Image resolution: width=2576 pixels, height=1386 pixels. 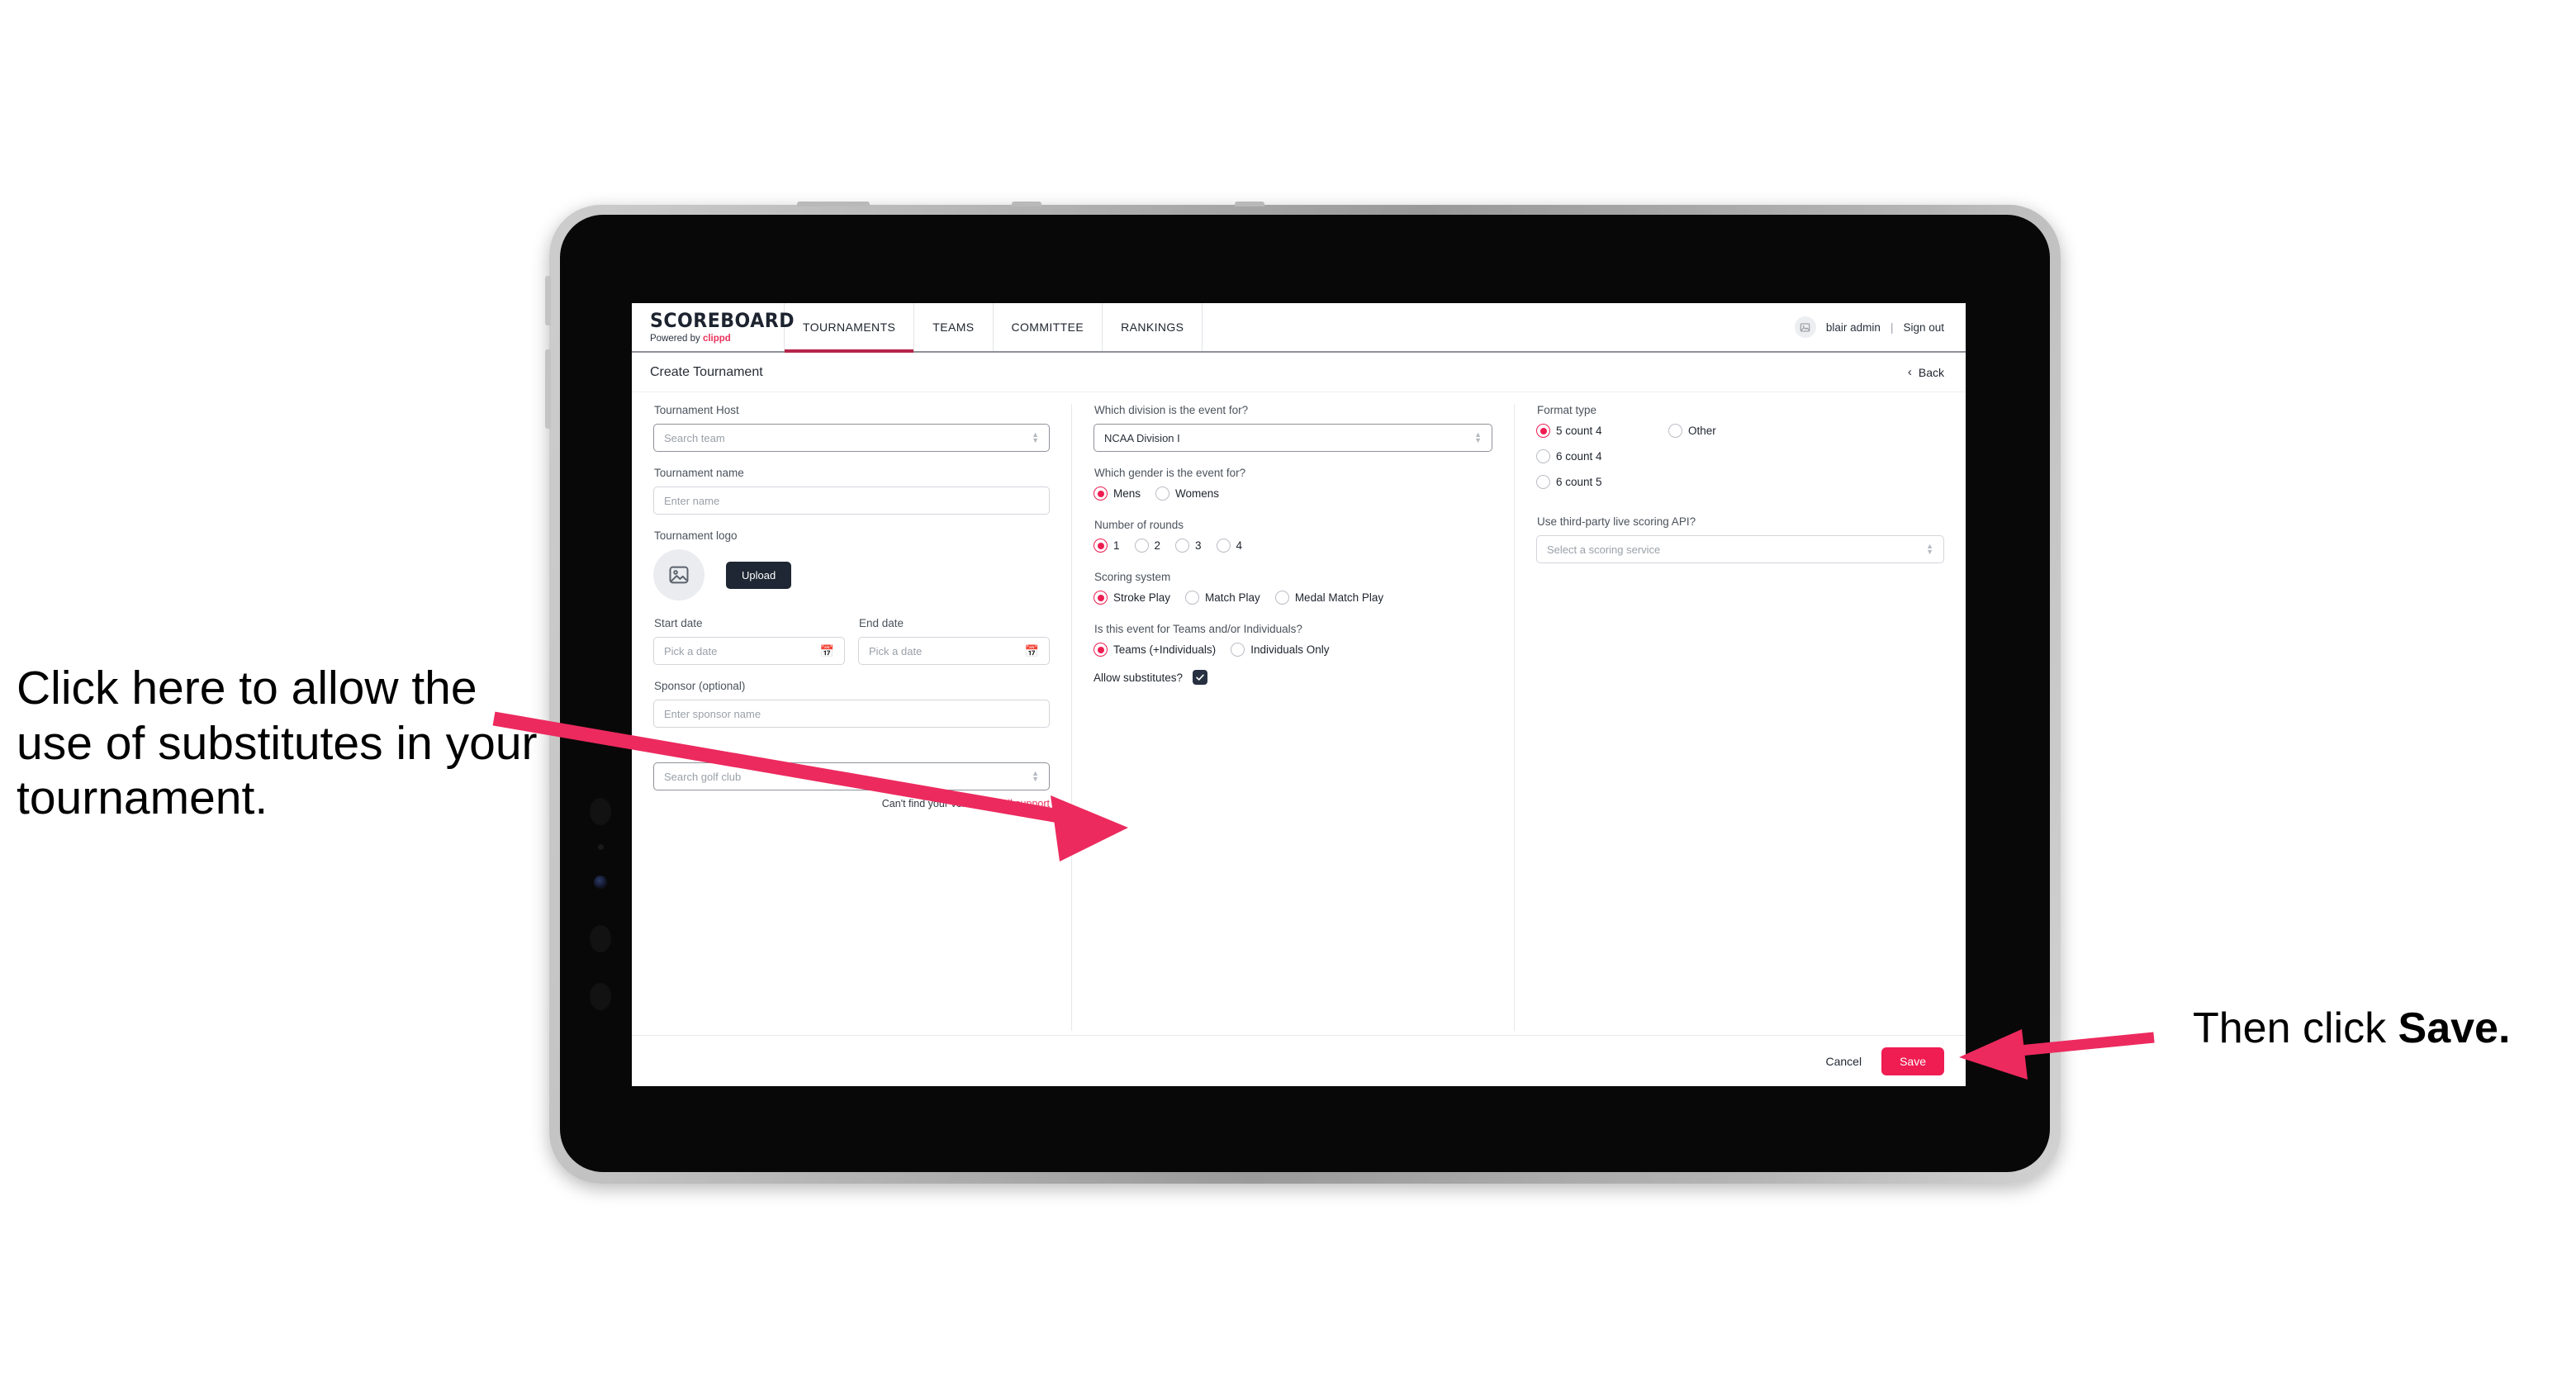 I want to click on radio-rounds-3: 3, so click(x=1188, y=546).